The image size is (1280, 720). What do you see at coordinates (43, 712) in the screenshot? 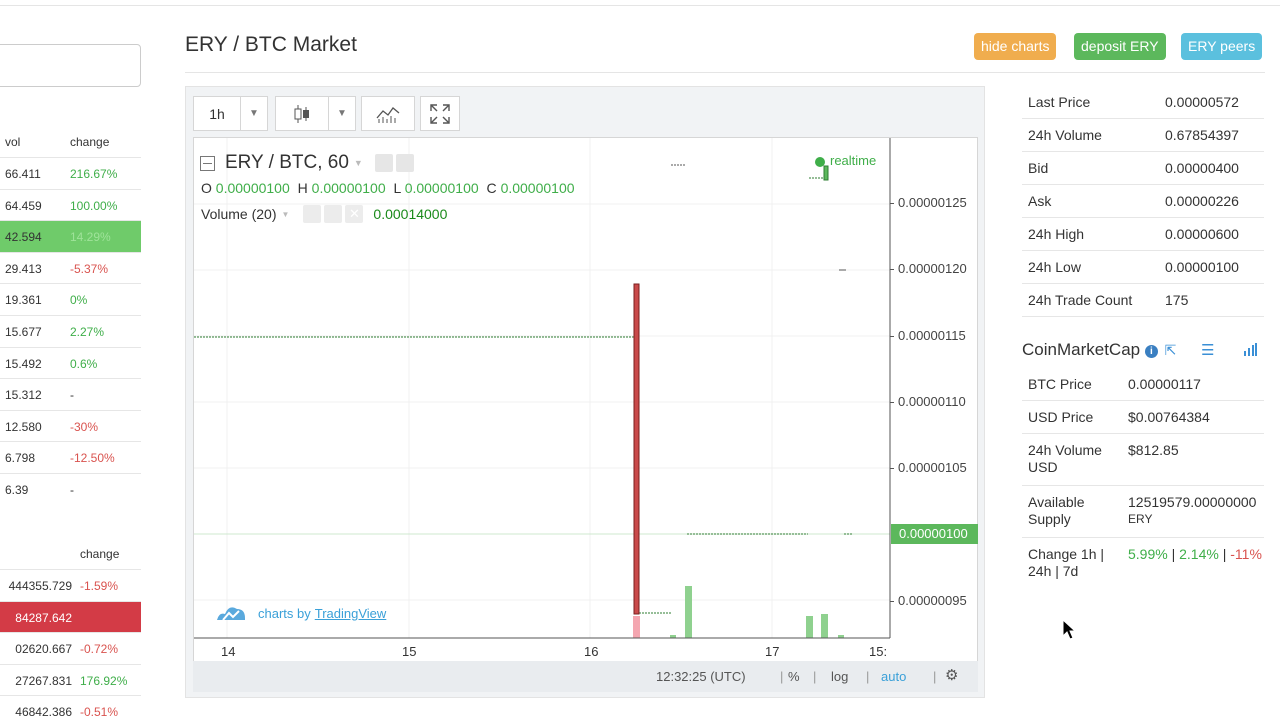
I see `market-vol: 46842.386` at bounding box center [43, 712].